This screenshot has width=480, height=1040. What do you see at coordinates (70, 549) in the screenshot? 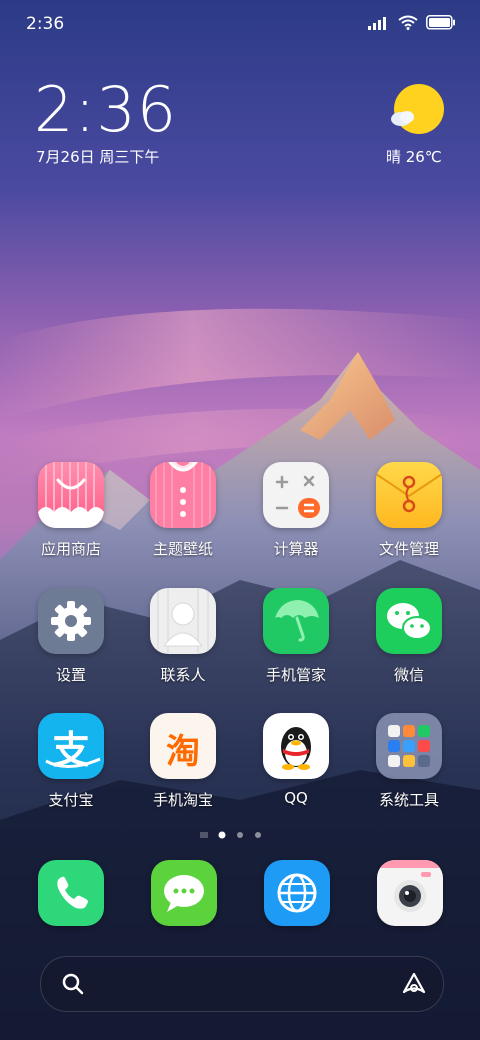
I see `app-label: 应用商店` at bounding box center [70, 549].